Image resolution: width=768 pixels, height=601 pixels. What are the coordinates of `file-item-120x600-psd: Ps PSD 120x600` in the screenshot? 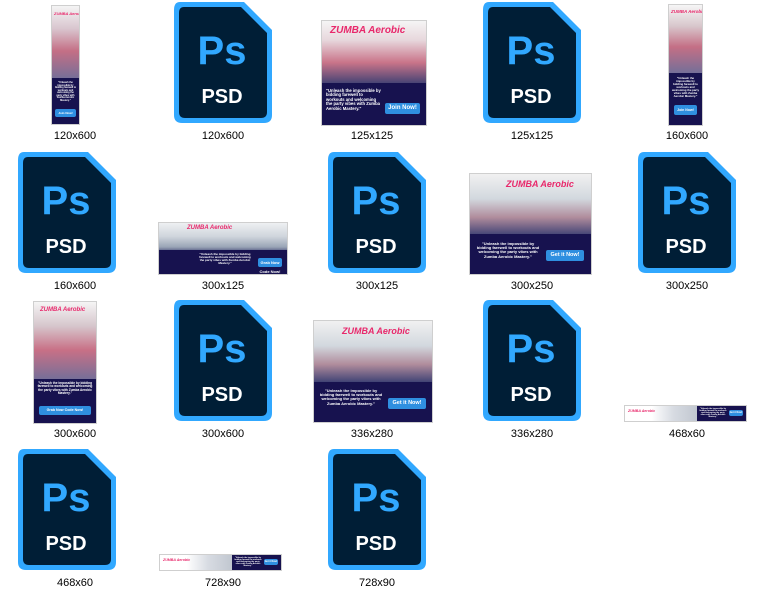 It's located at (223, 75).